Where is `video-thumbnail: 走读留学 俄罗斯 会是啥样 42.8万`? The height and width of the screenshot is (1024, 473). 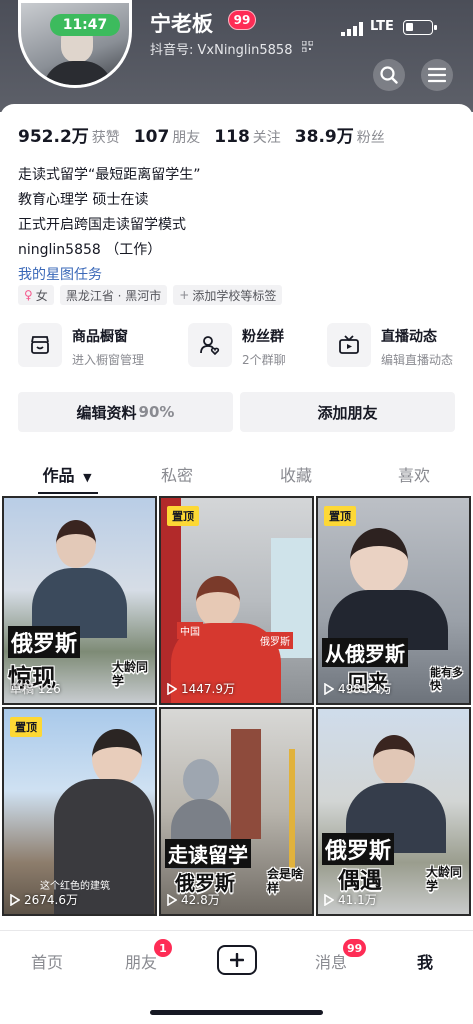 video-thumbnail: 走读留学 俄罗斯 会是啥样 42.8万 is located at coordinates (236, 811).